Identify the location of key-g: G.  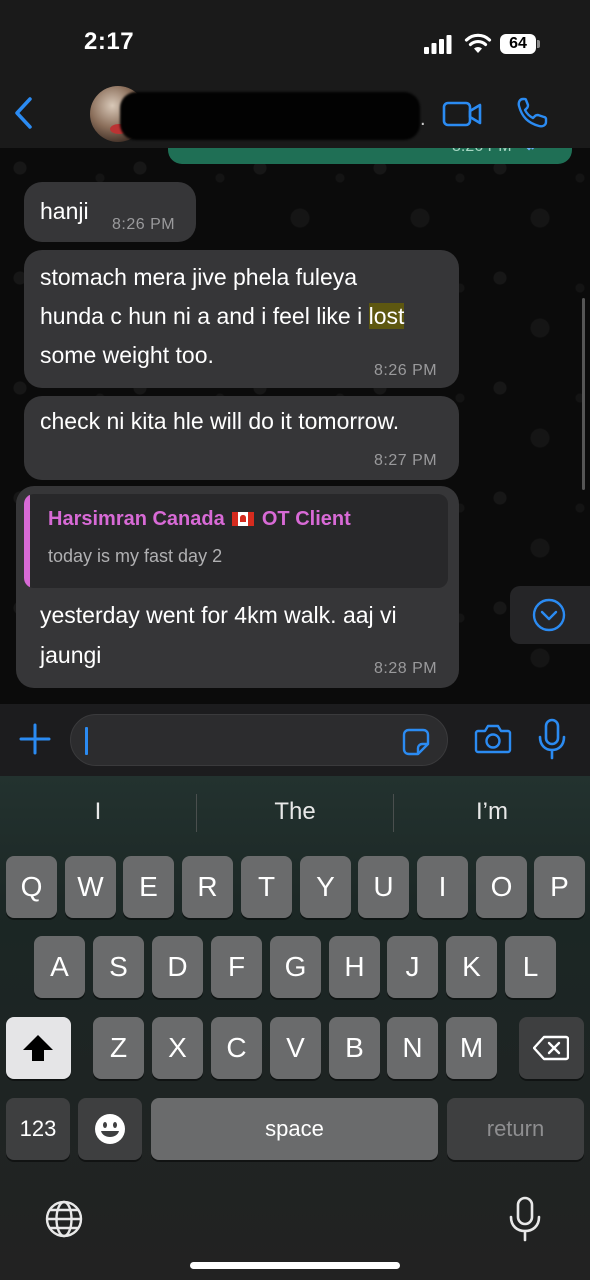
(295, 967).